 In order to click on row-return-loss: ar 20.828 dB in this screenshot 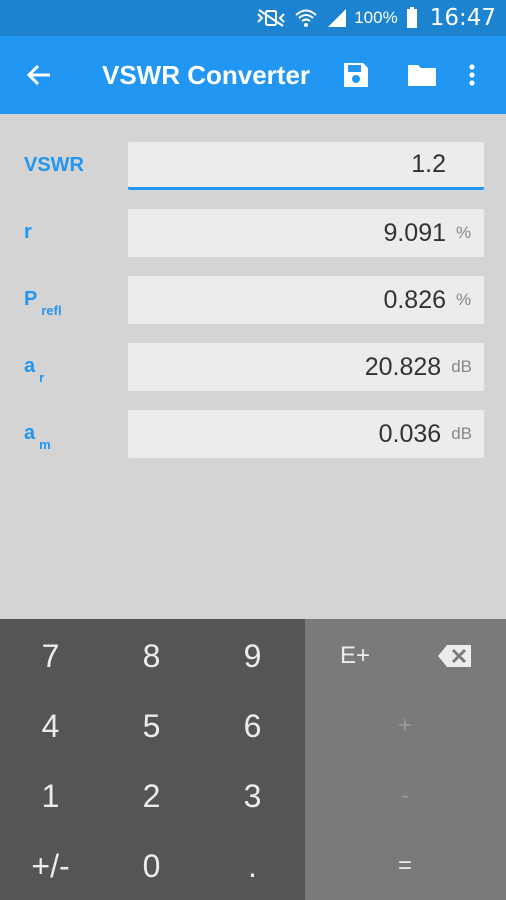, I will do `click(253, 367)`.